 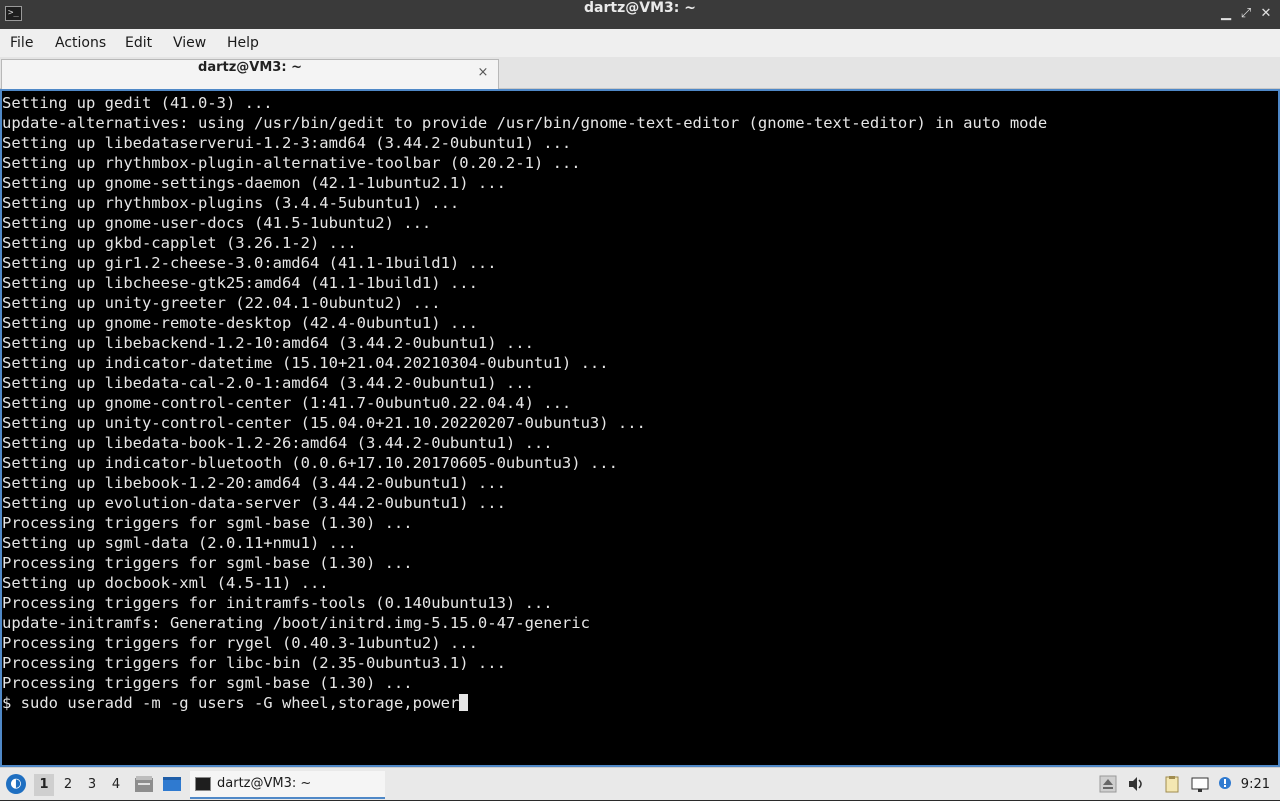 I want to click on taskbar-terminal-button: dartz@VM3: ~, so click(x=287, y=785).